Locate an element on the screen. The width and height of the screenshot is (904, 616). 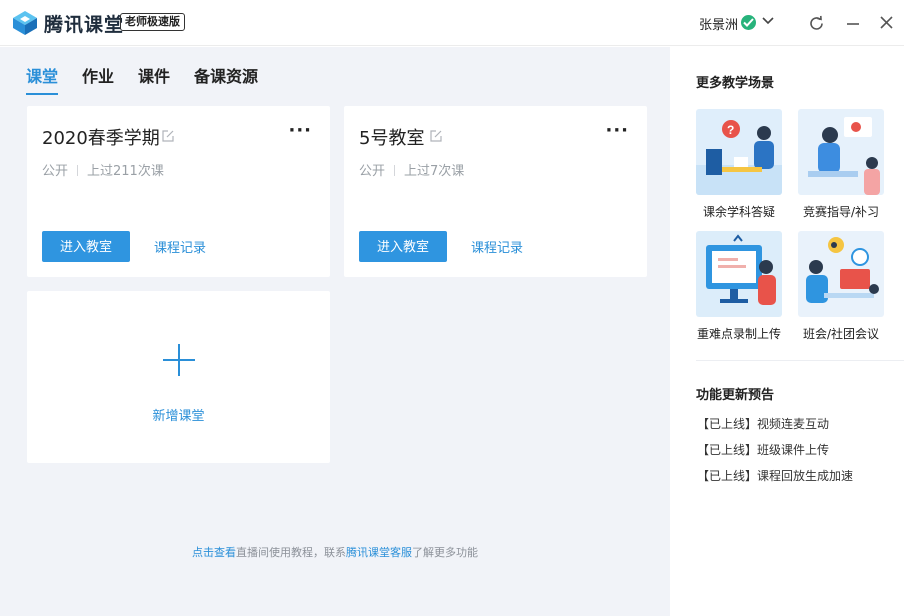
edition-badge: 老师极速版 is located at coordinates (152, 22).